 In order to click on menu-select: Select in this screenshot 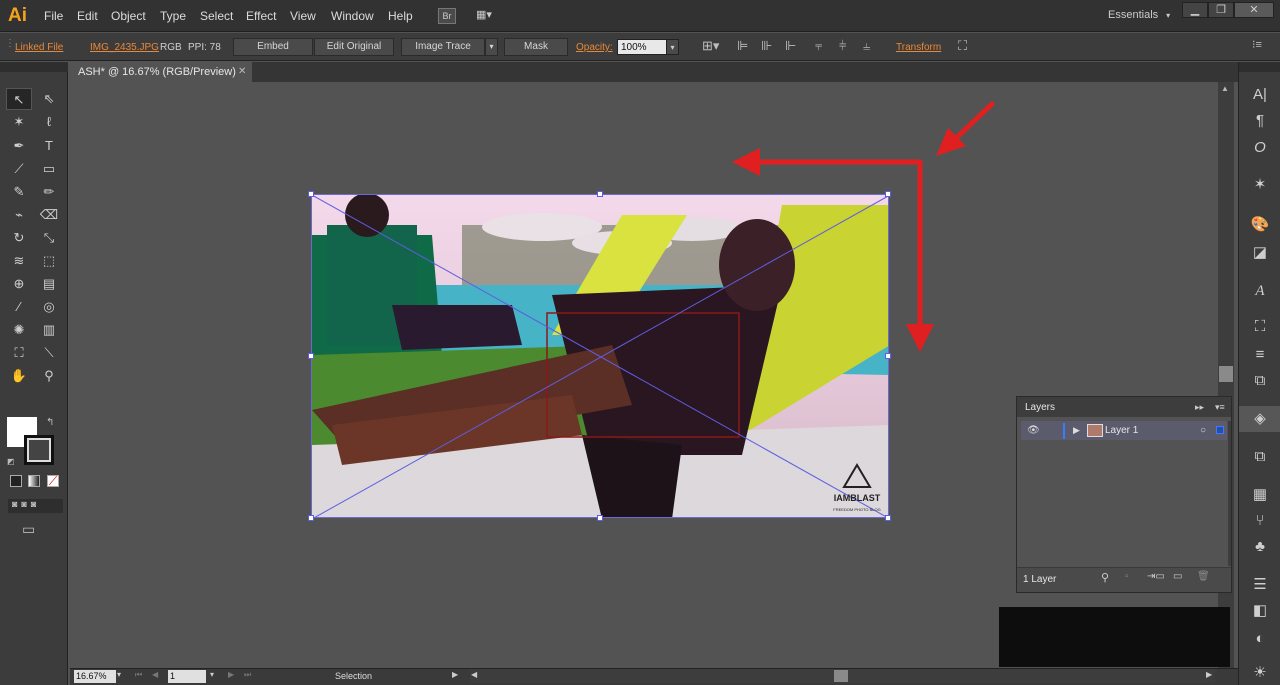, I will do `click(216, 16)`.